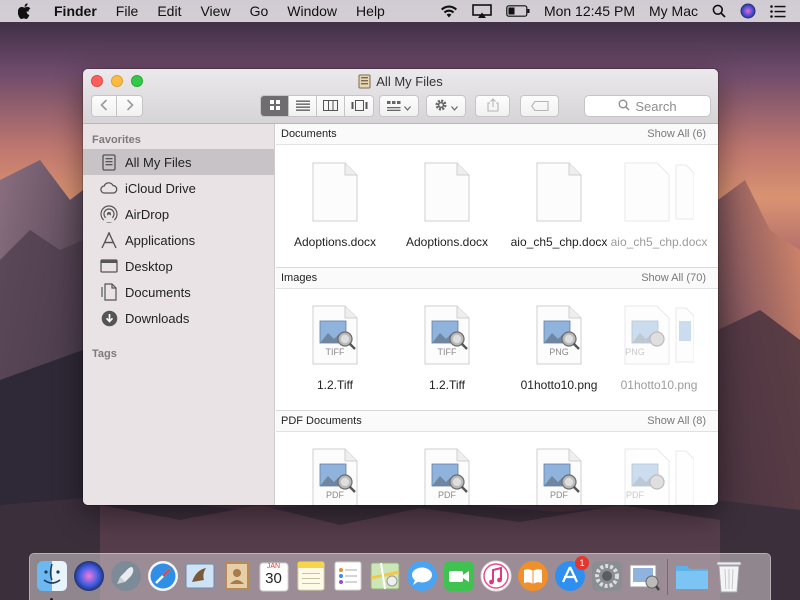 This screenshot has width=800, height=600. I want to click on preview-icon, so click(644, 577).